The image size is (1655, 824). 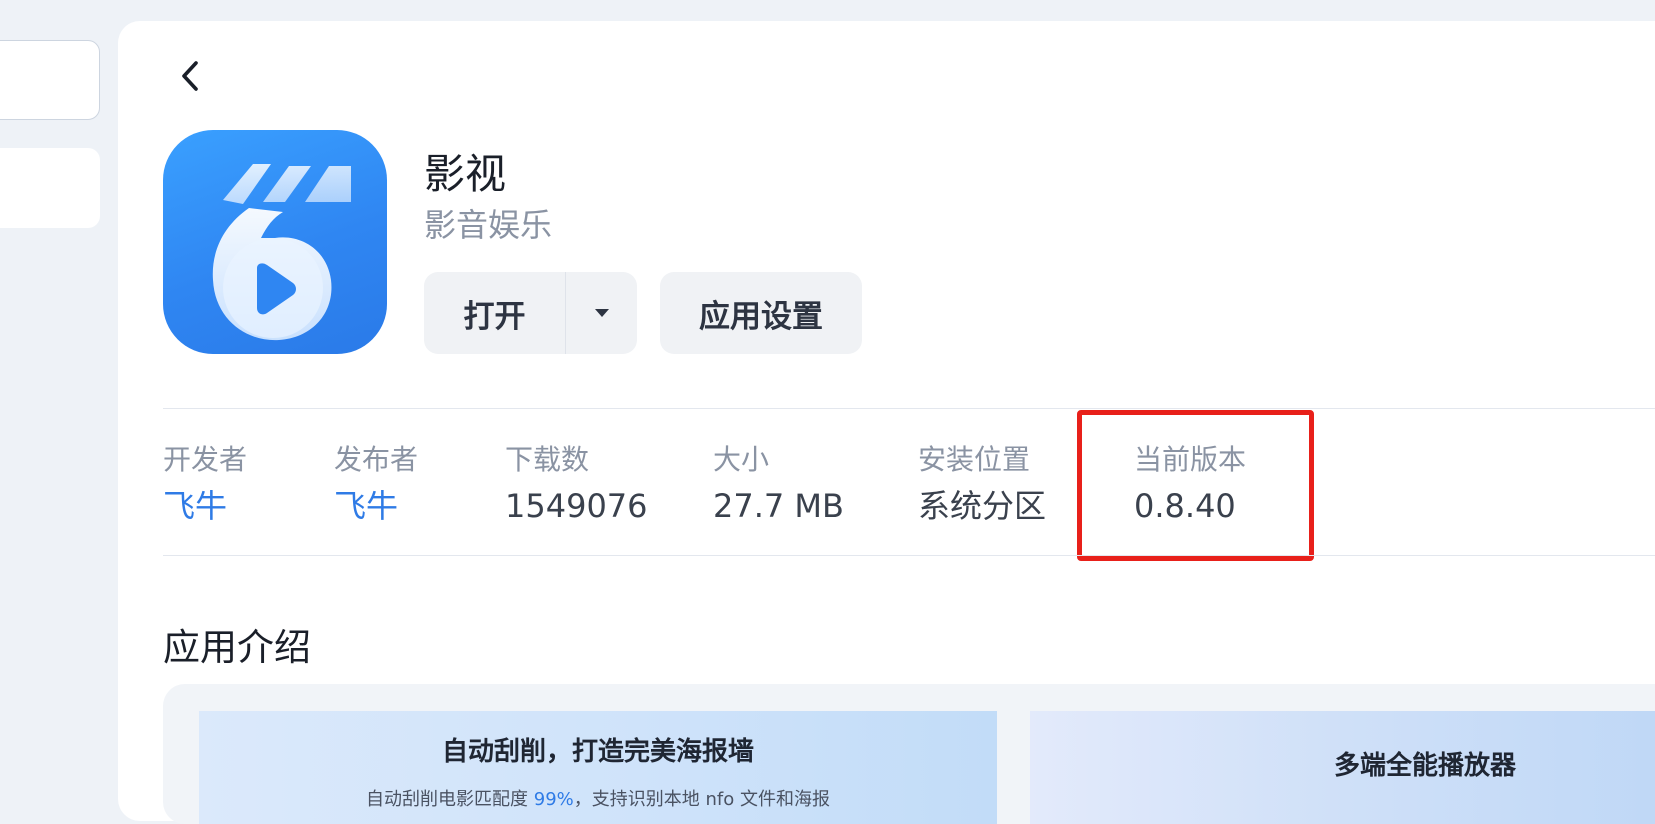 What do you see at coordinates (778, 485) in the screenshot?
I see `meta-size: 大小 27.7 MB` at bounding box center [778, 485].